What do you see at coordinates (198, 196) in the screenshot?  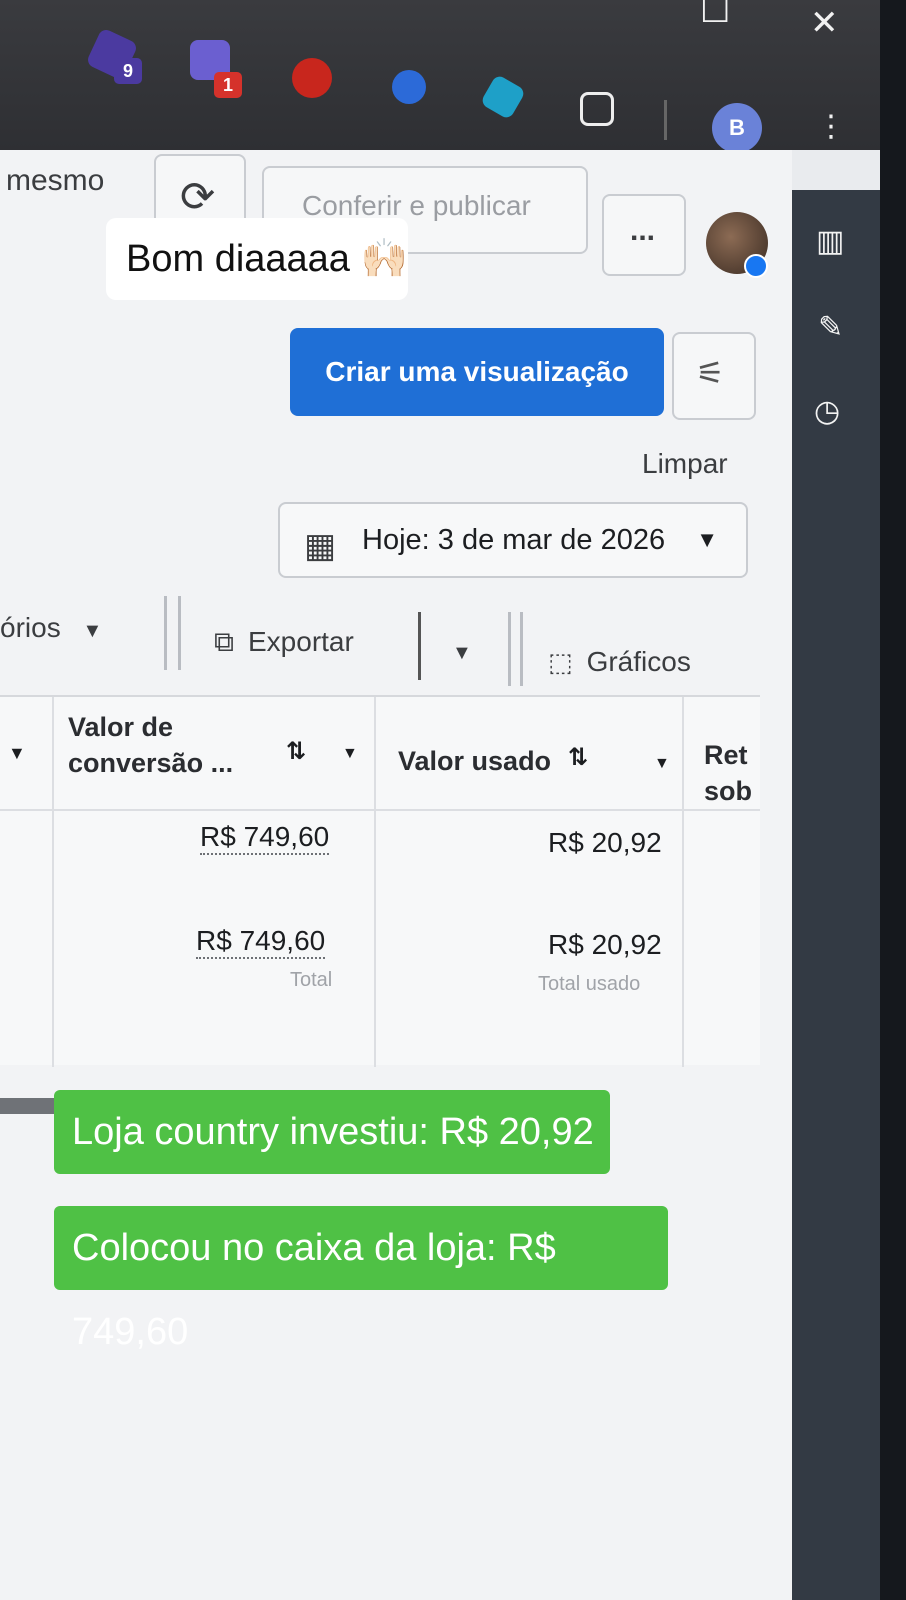 I see `refresh-icon: ⟳` at bounding box center [198, 196].